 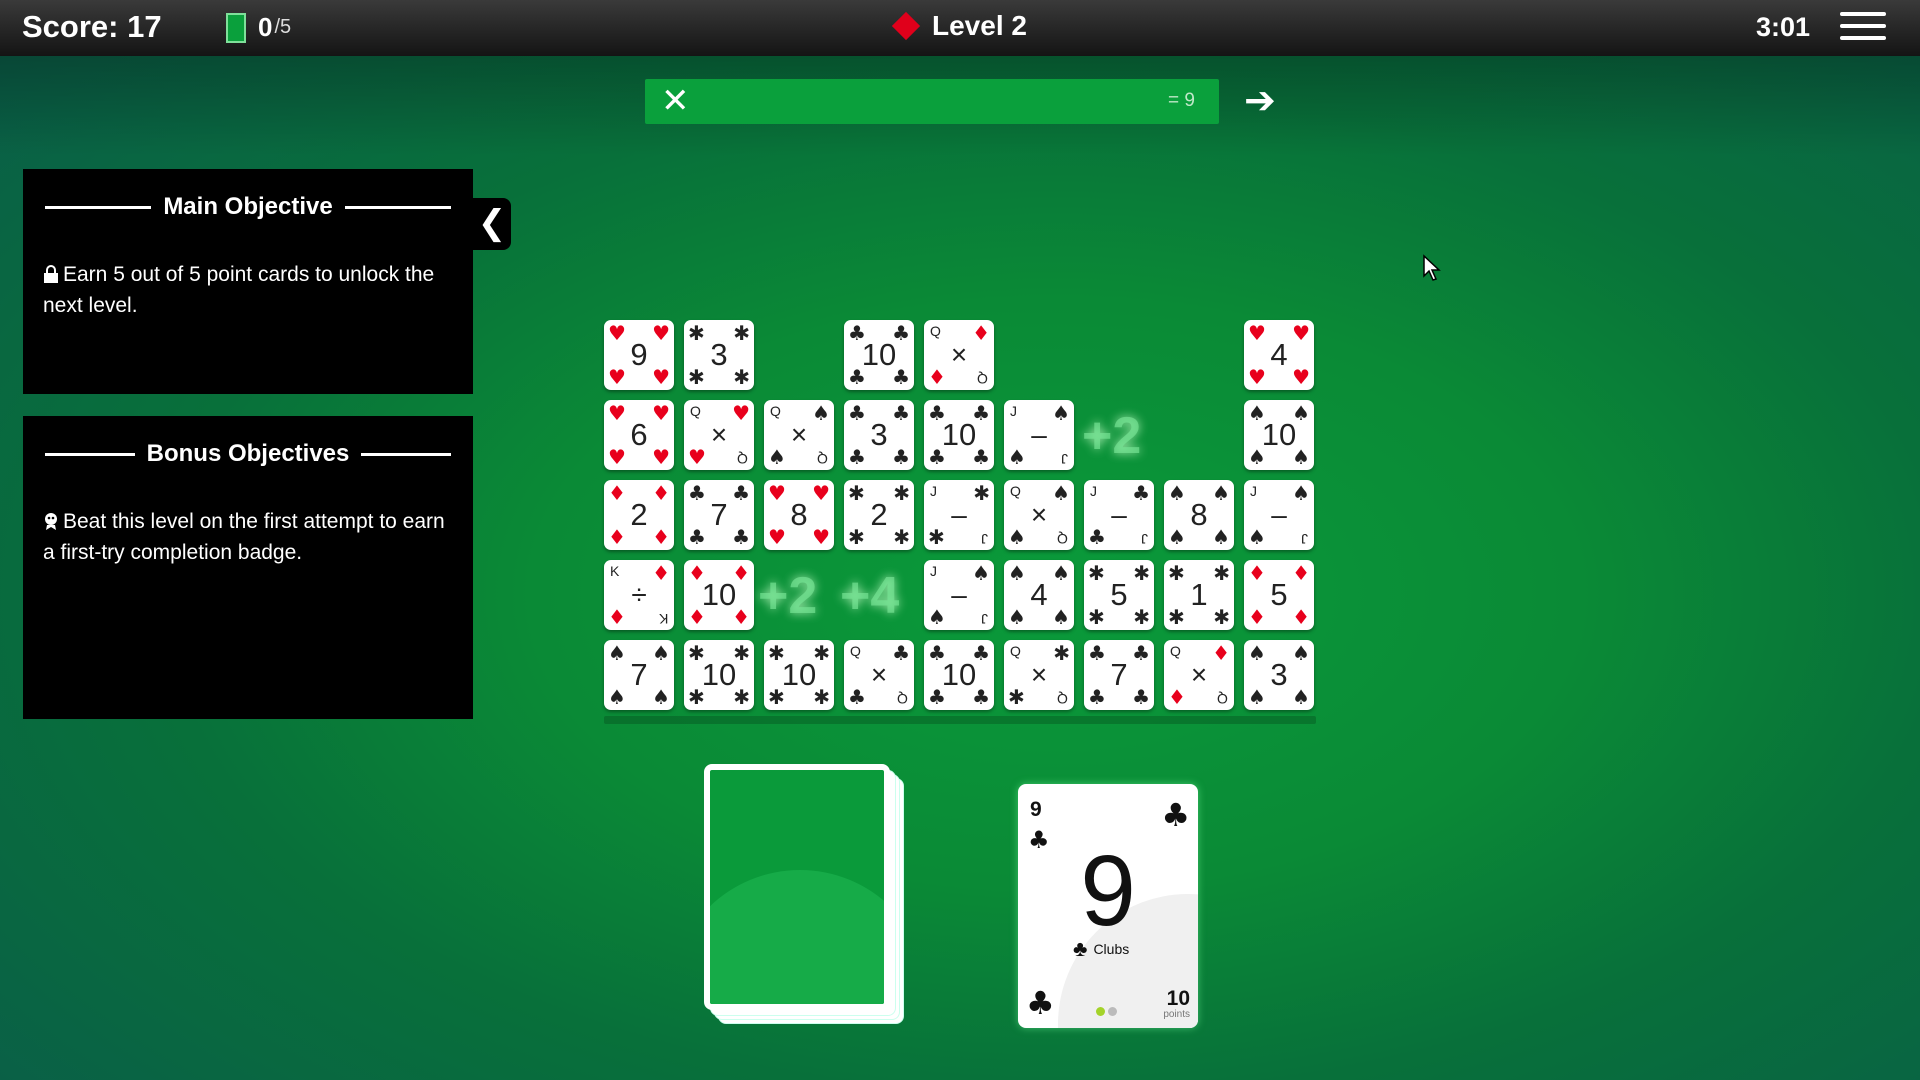 I want to click on level-label: Level 2, so click(x=979, y=25).